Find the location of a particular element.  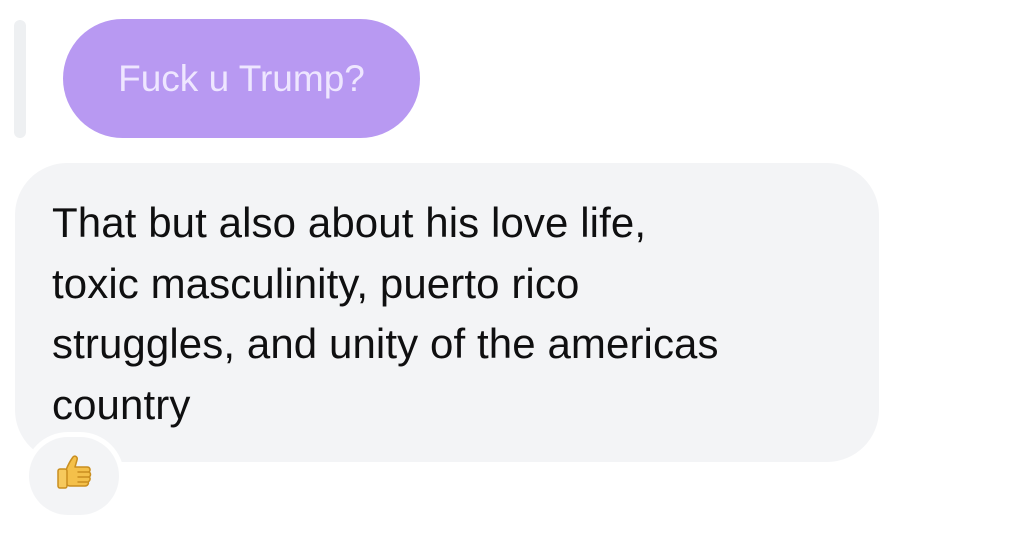

message-line: toxic masculinity, puerto rico is located at coordinates (316, 283).